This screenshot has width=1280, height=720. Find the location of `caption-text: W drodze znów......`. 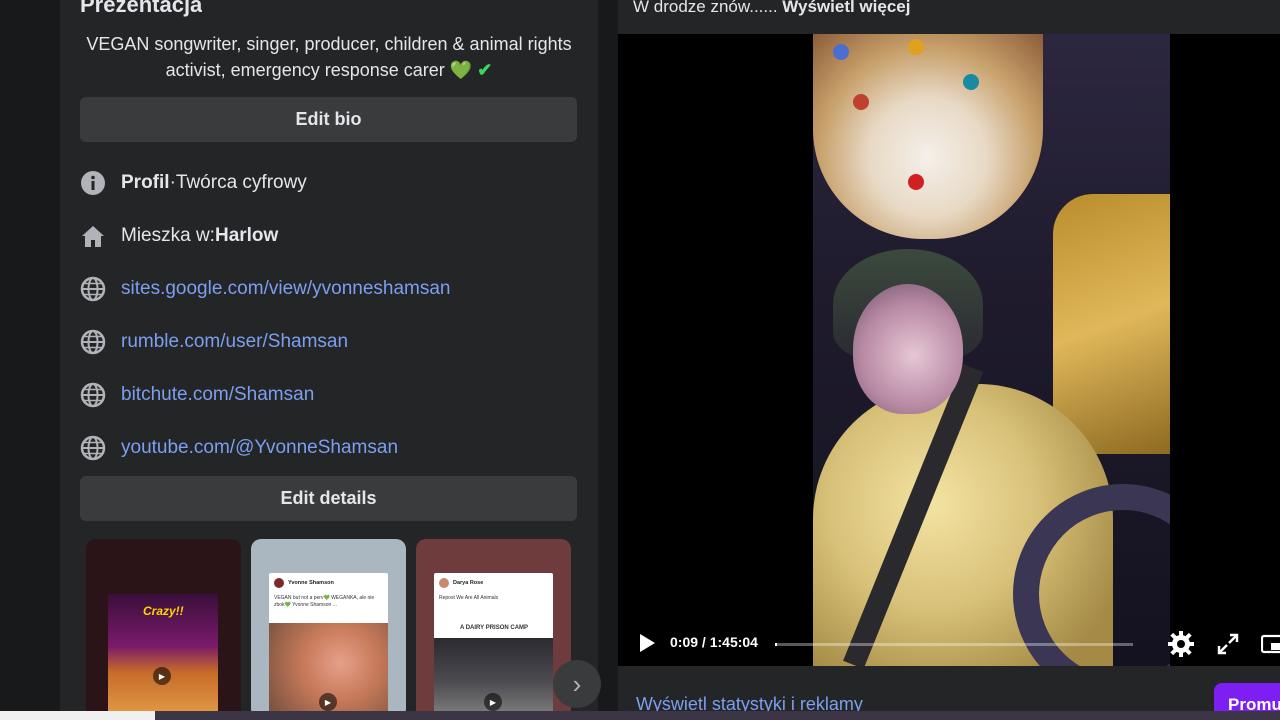

caption-text: W drodze znów...... is located at coordinates (708, 8).